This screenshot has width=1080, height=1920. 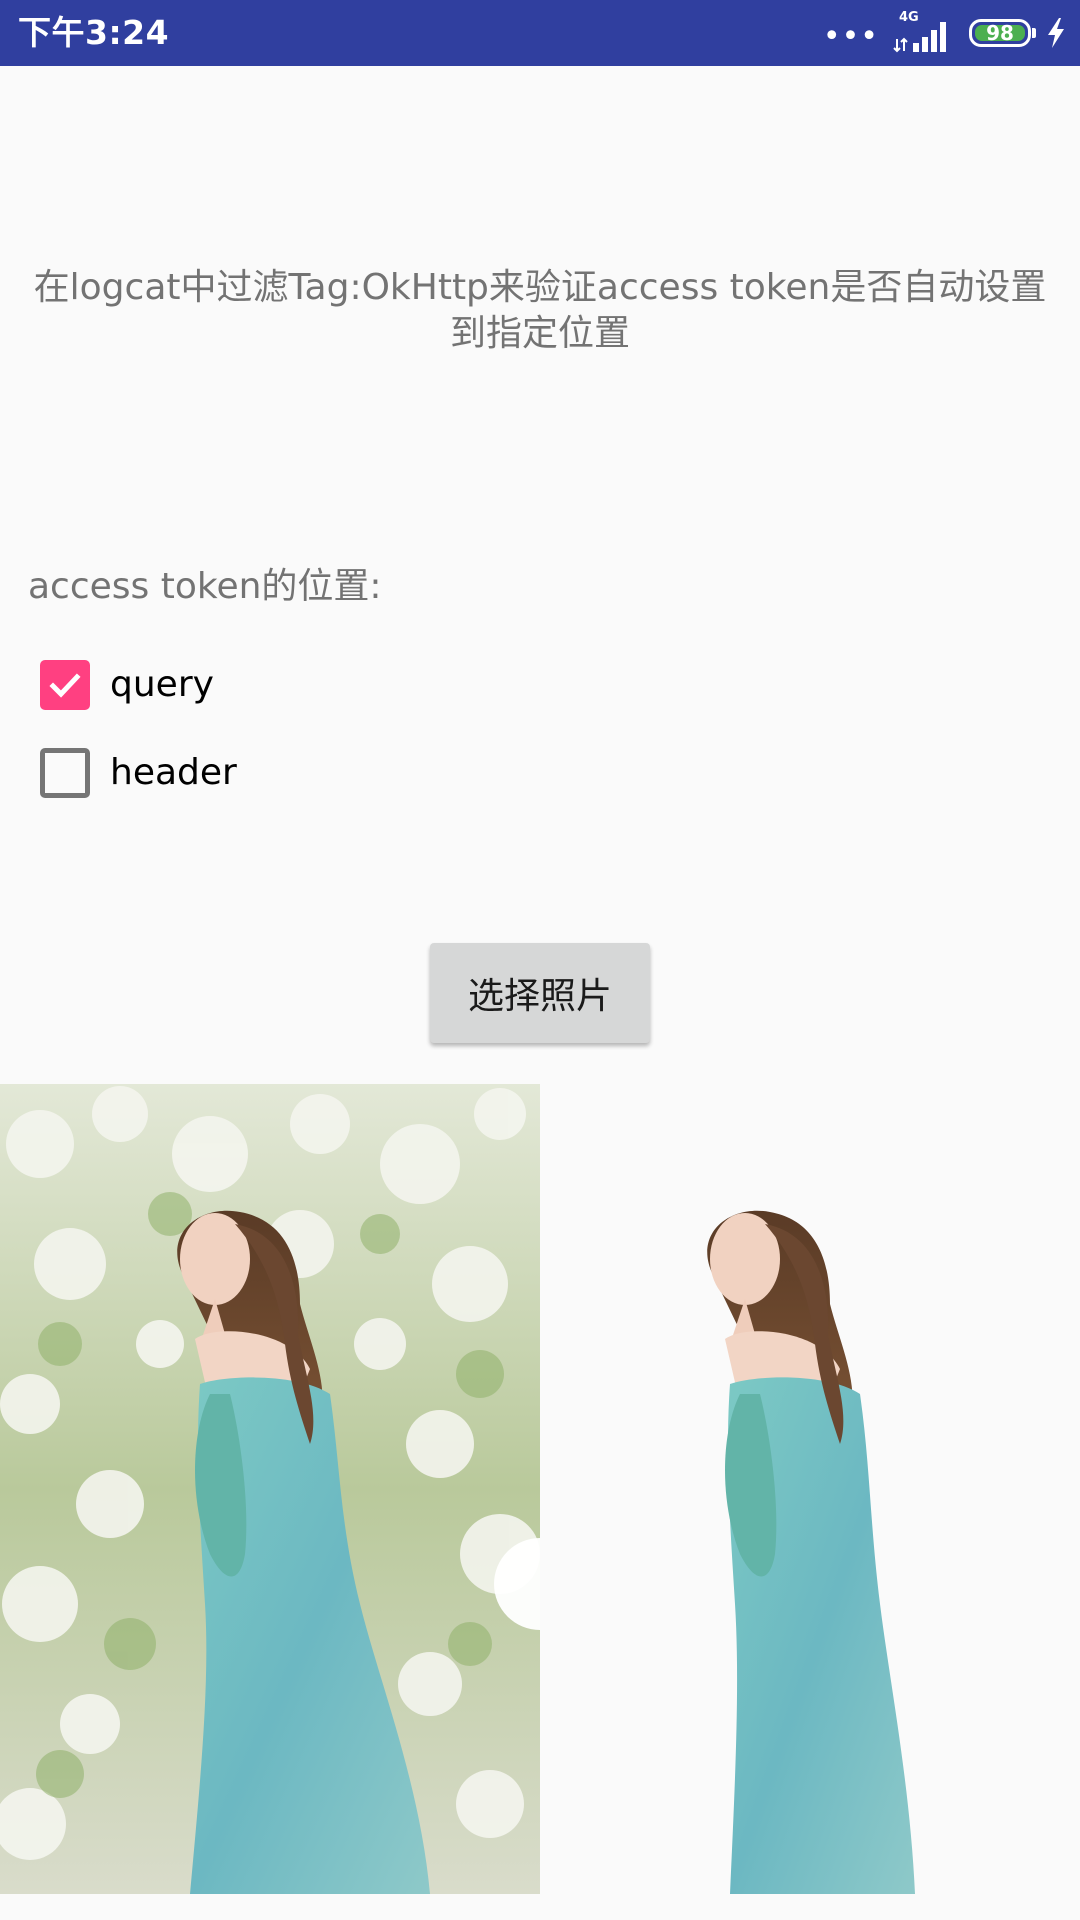 What do you see at coordinates (540, 33) in the screenshot?
I see `status-bar: 下午3:24 ••• 4G 98` at bounding box center [540, 33].